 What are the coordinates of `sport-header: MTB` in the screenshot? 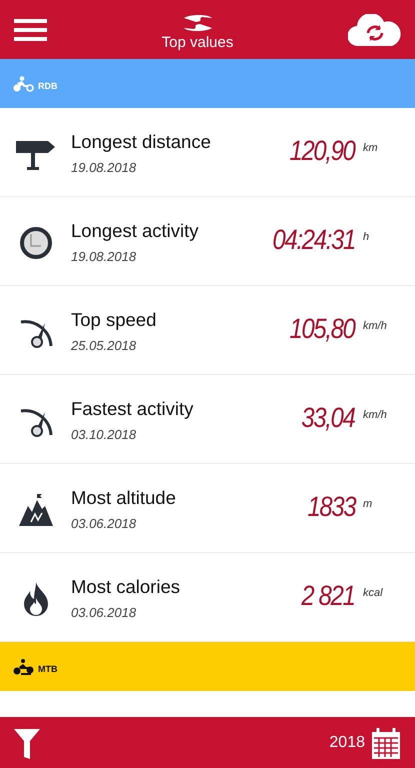 It's located at (207, 666).